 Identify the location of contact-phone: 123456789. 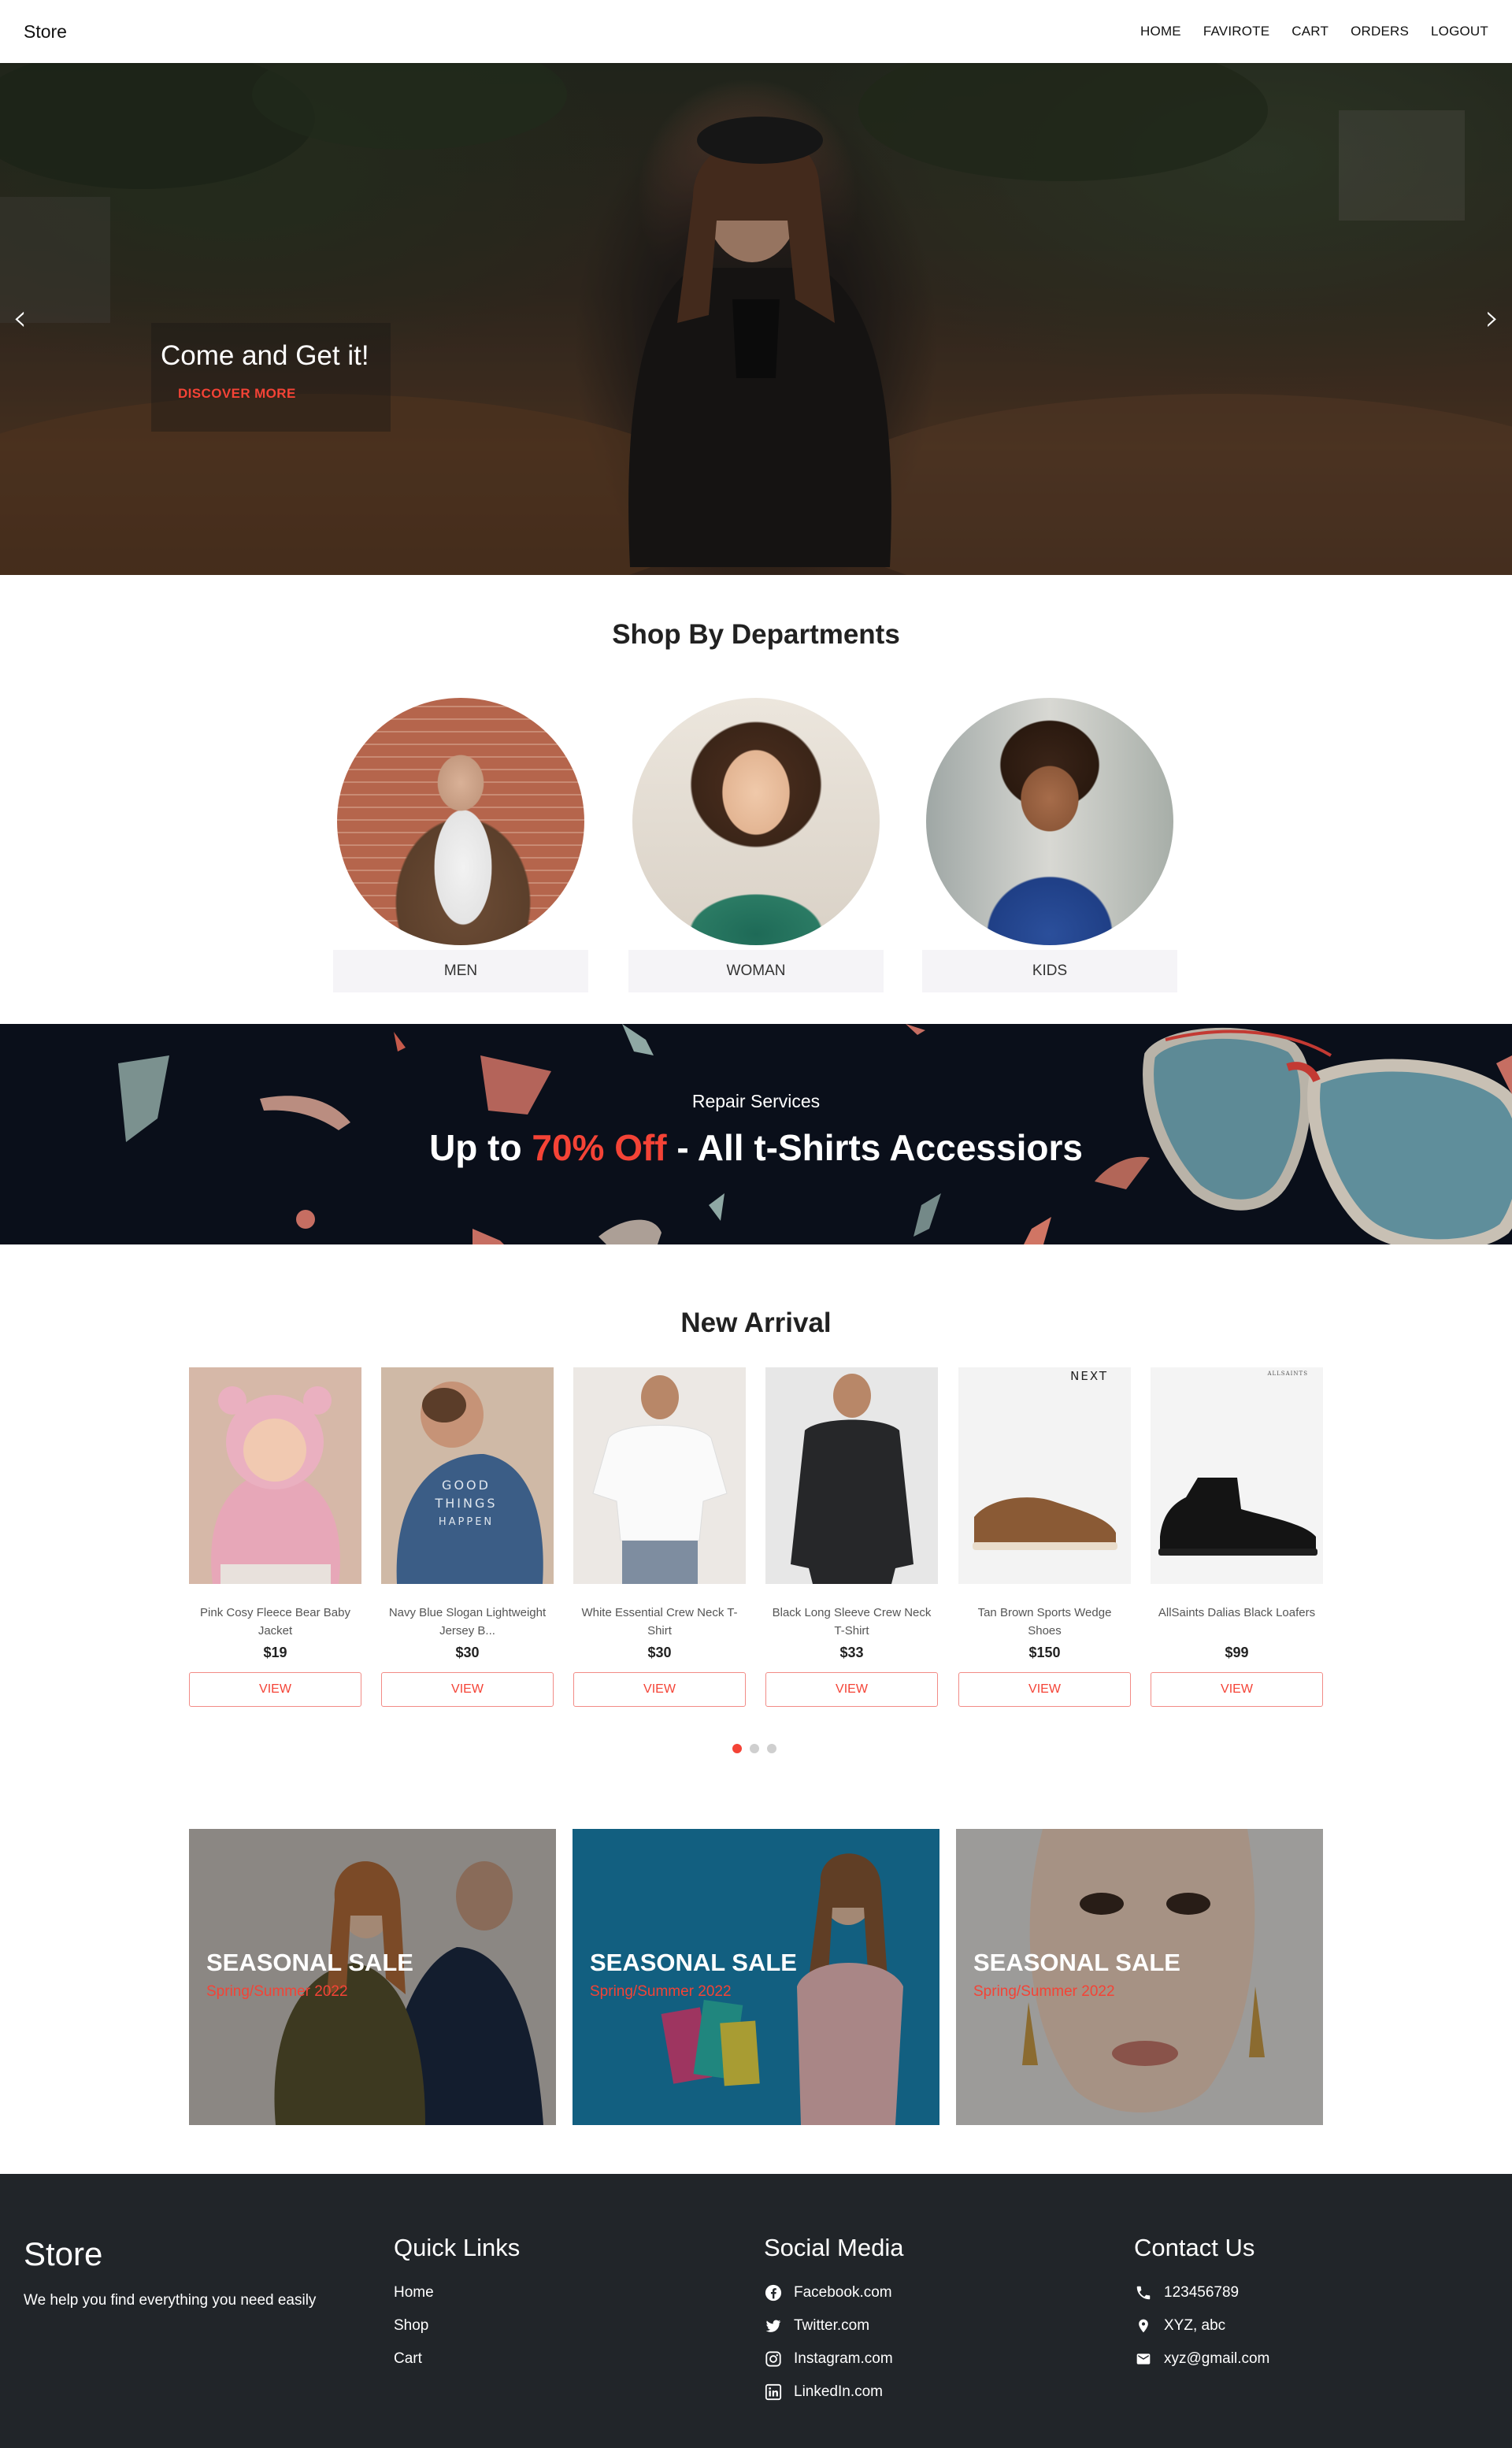
(1201, 2292).